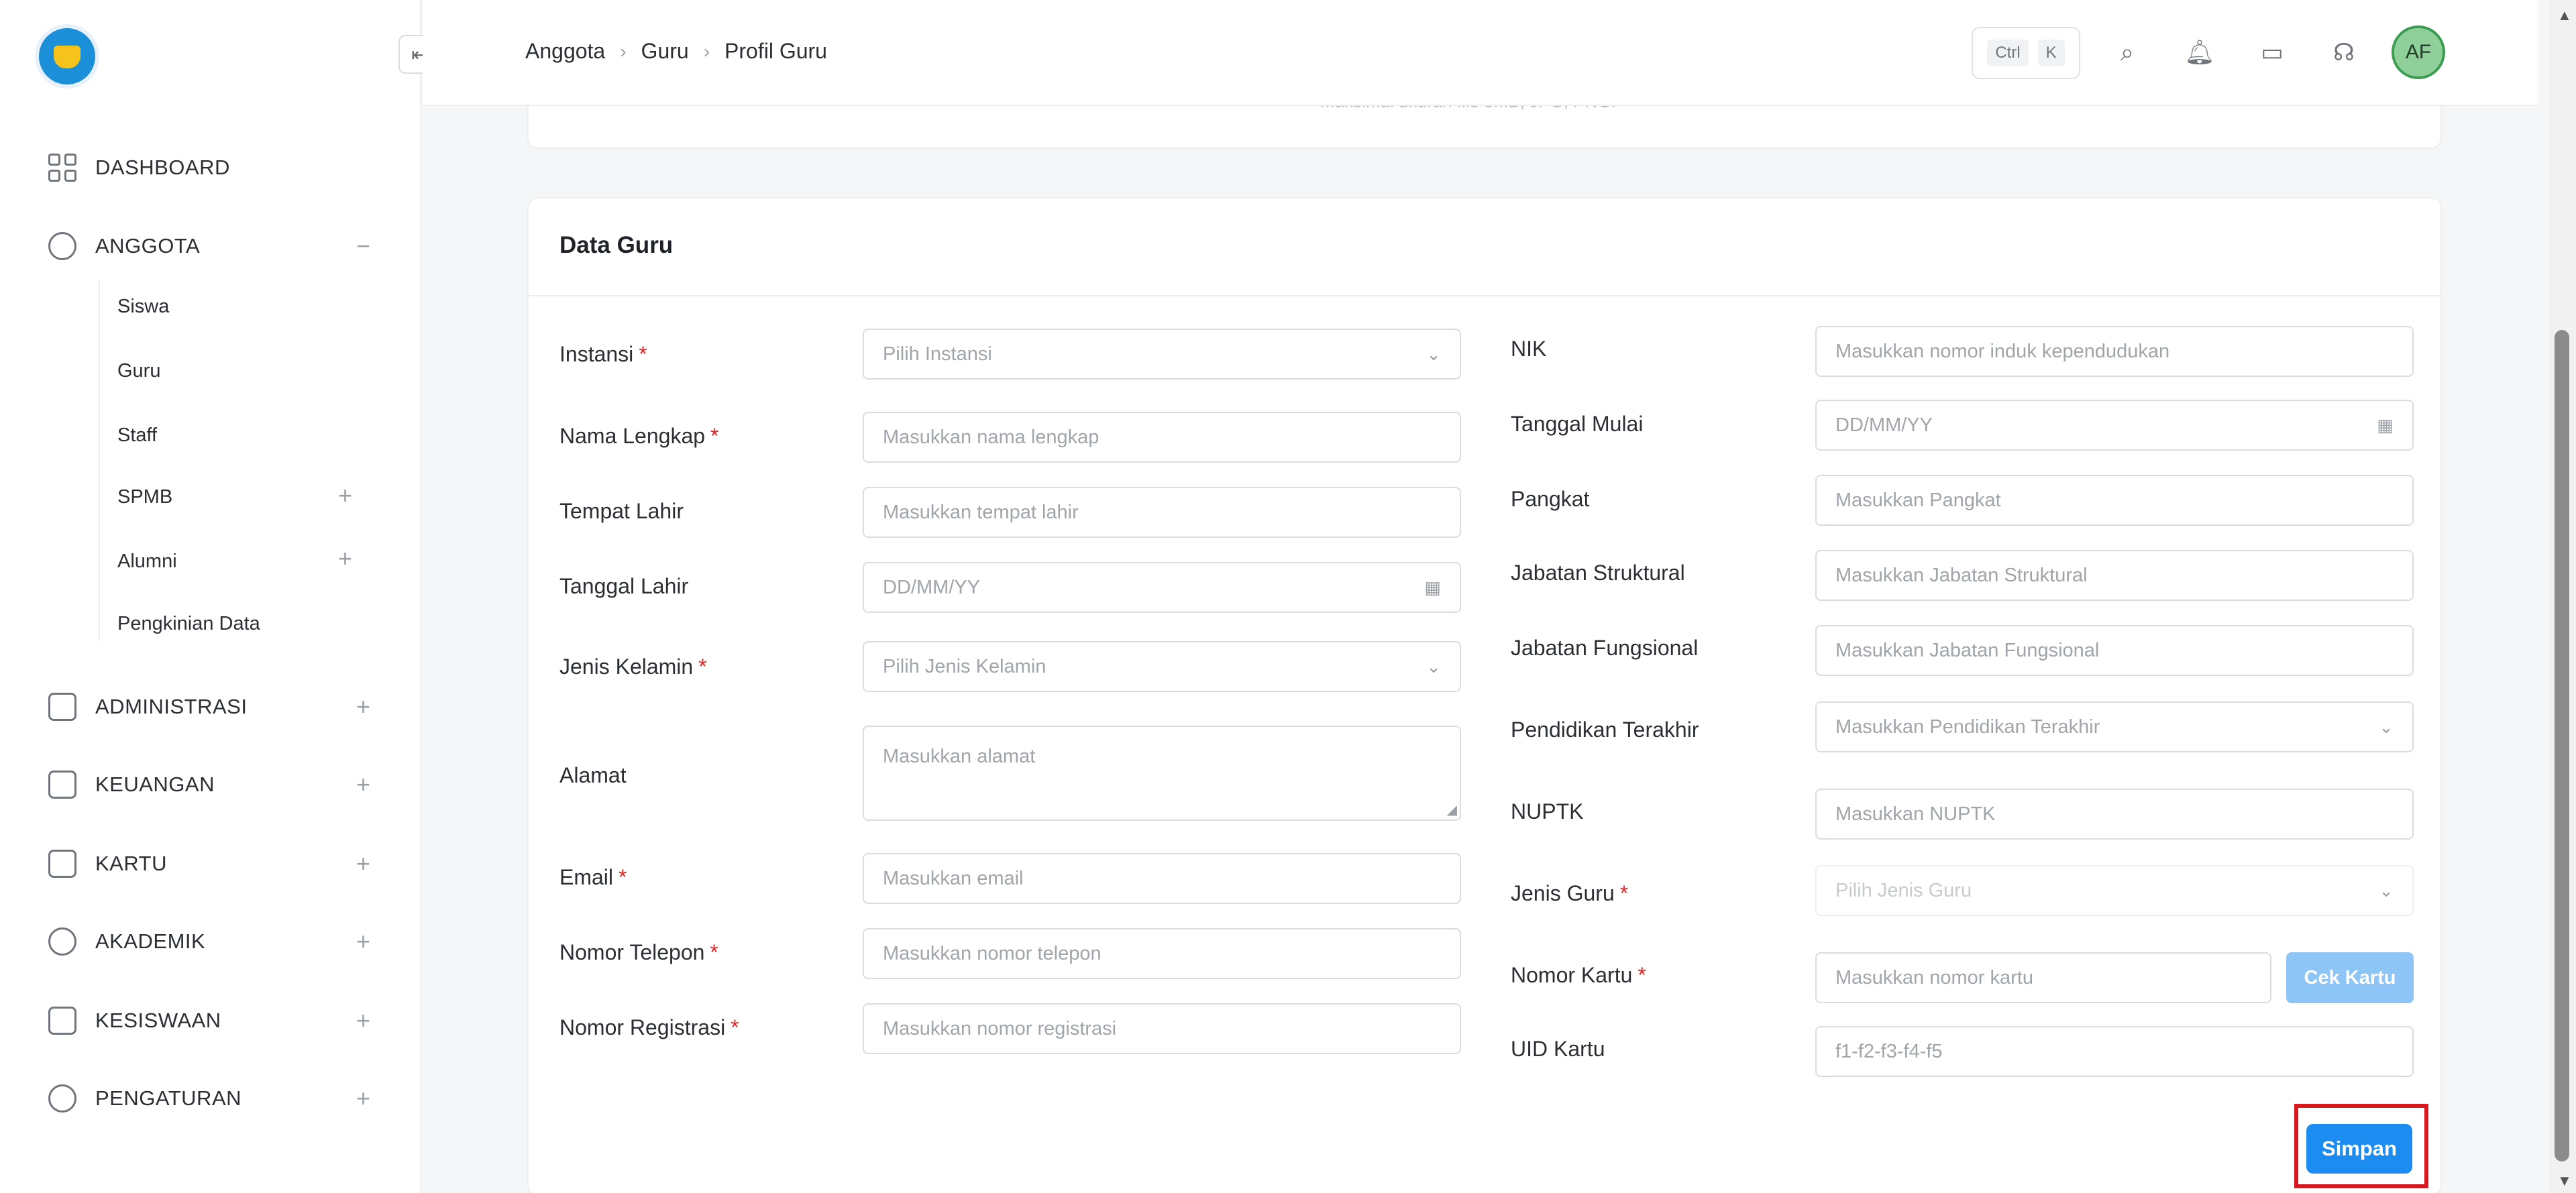 This screenshot has width=2576, height=1193. I want to click on tanggal-lahir-input: DD/MM/YY ▦, so click(1162, 587).